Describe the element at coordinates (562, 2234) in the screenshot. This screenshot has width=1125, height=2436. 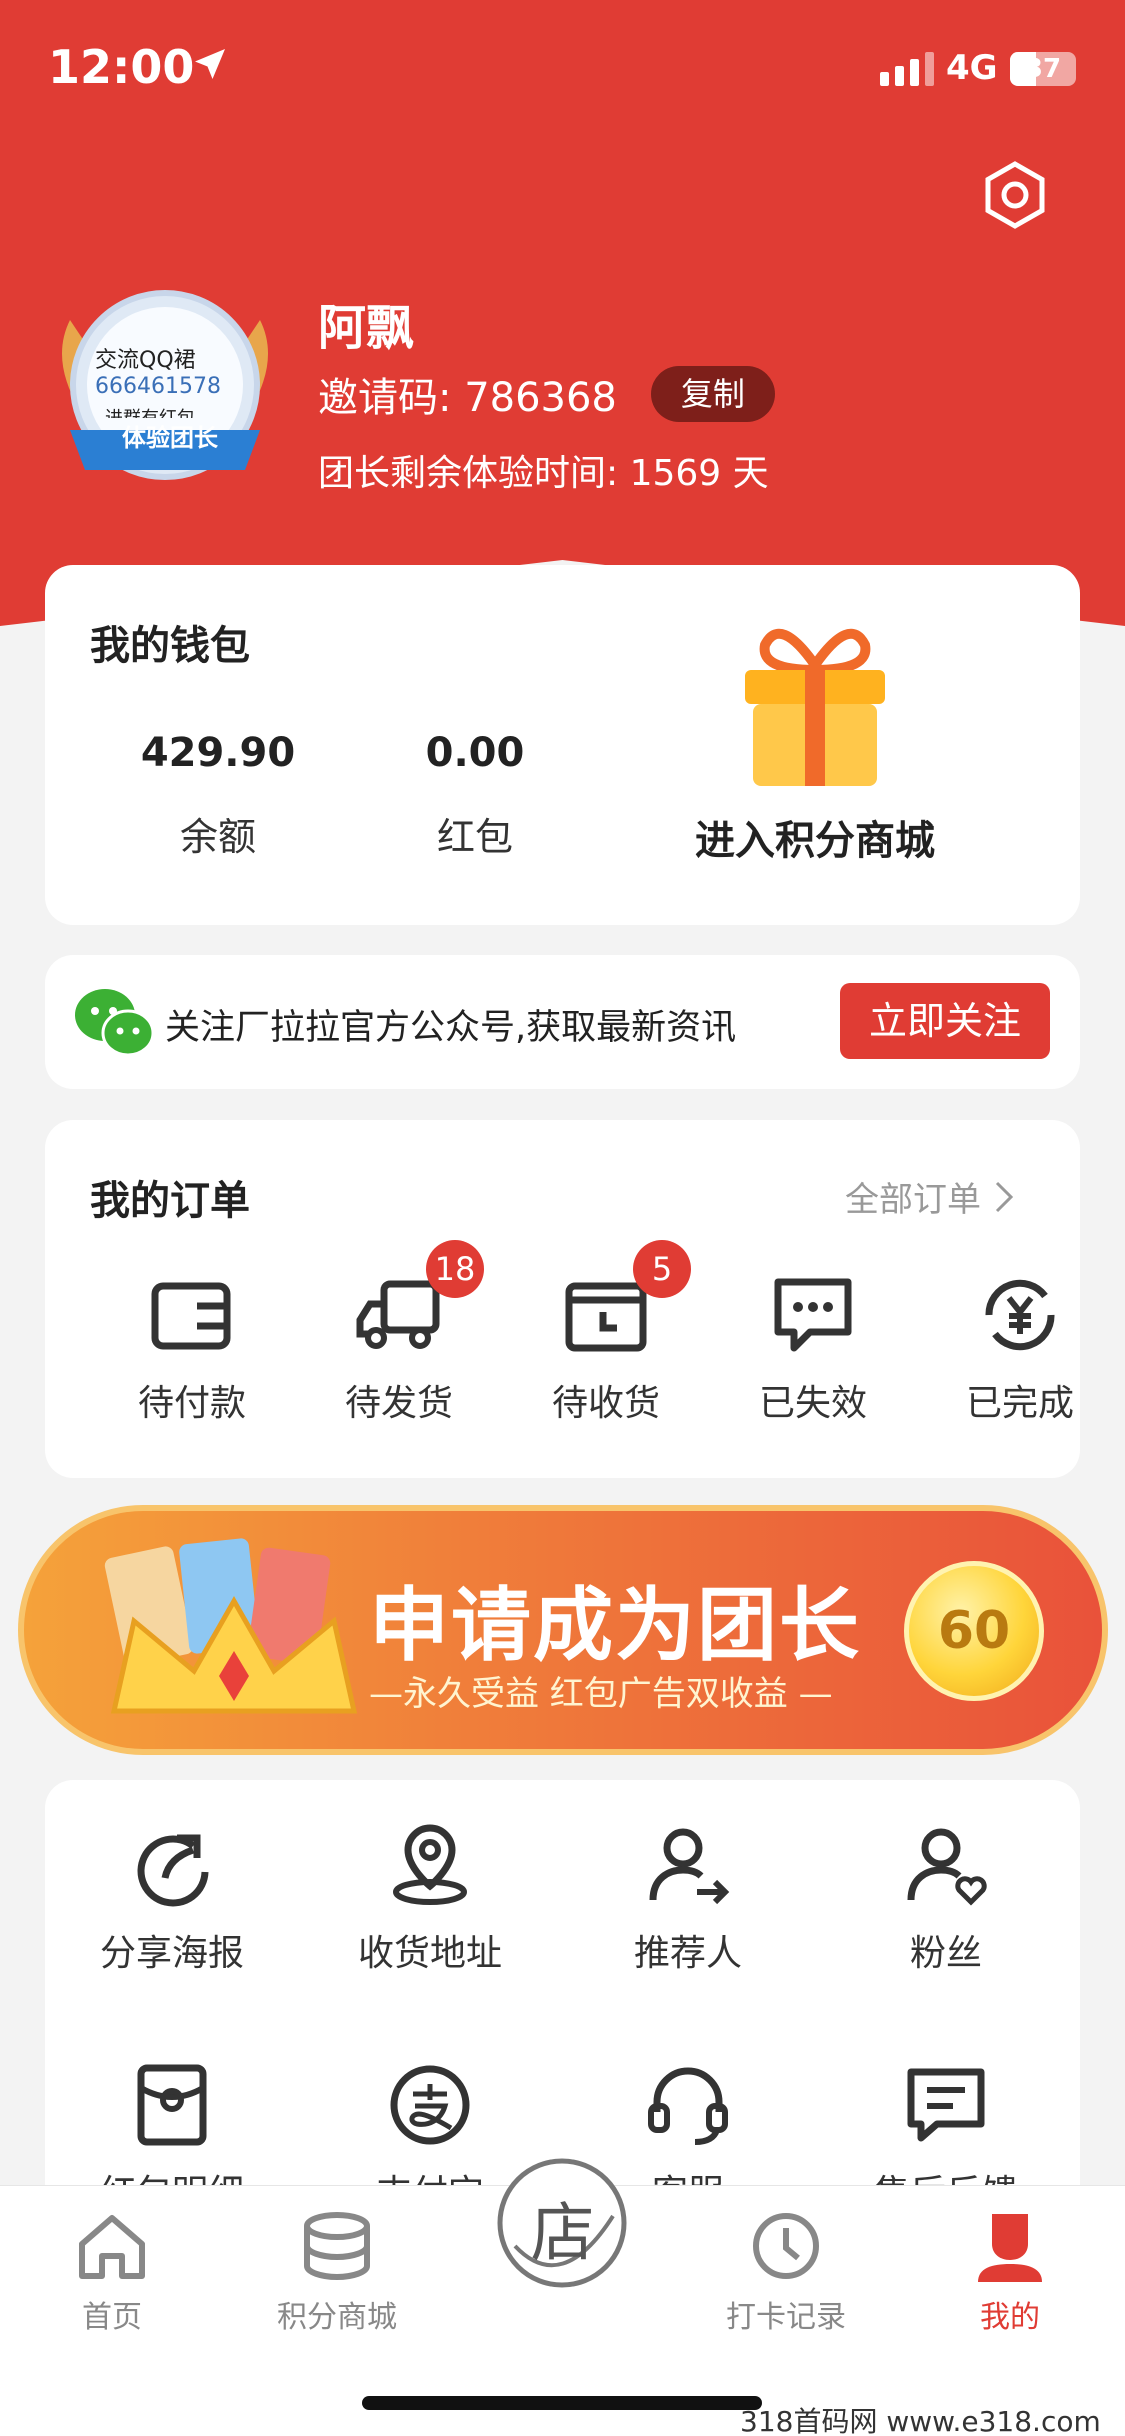
I see `store-label: 店` at that location.